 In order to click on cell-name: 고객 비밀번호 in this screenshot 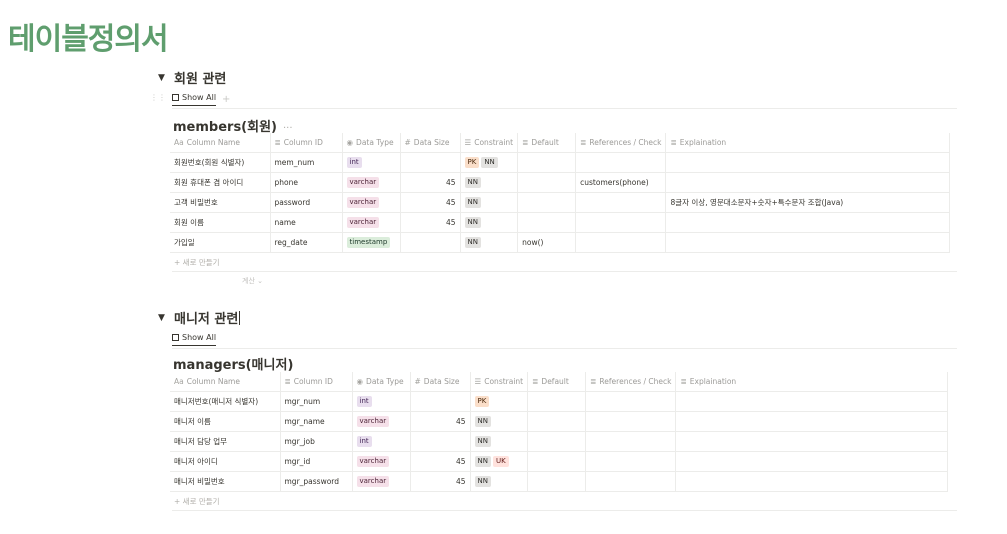, I will do `click(220, 202)`.